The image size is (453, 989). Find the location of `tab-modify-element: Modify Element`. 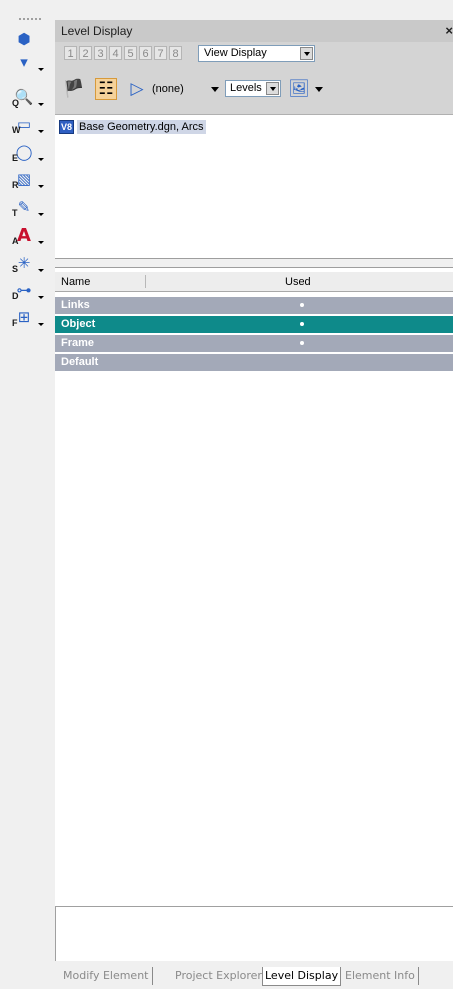

tab-modify-element: Modify Element is located at coordinates (108, 976).